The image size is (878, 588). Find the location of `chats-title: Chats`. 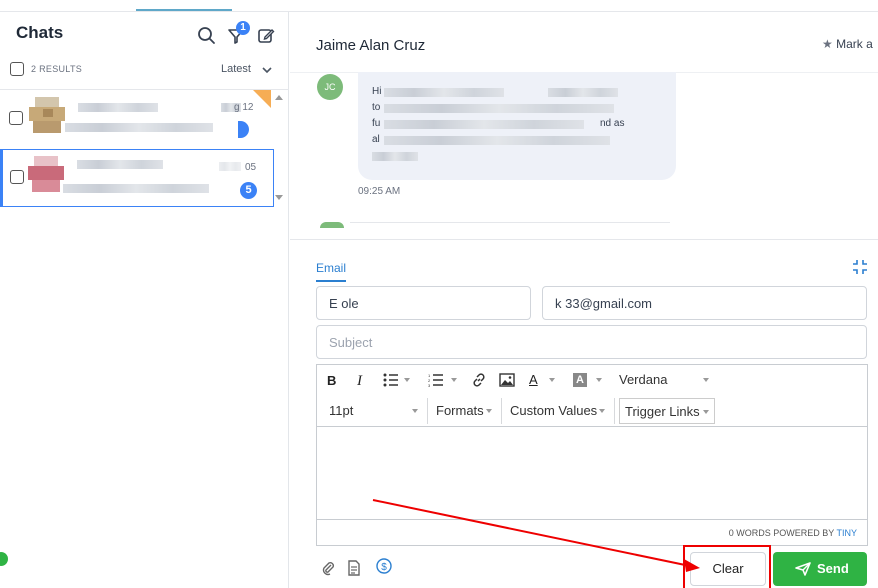

chats-title: Chats is located at coordinates (40, 32).